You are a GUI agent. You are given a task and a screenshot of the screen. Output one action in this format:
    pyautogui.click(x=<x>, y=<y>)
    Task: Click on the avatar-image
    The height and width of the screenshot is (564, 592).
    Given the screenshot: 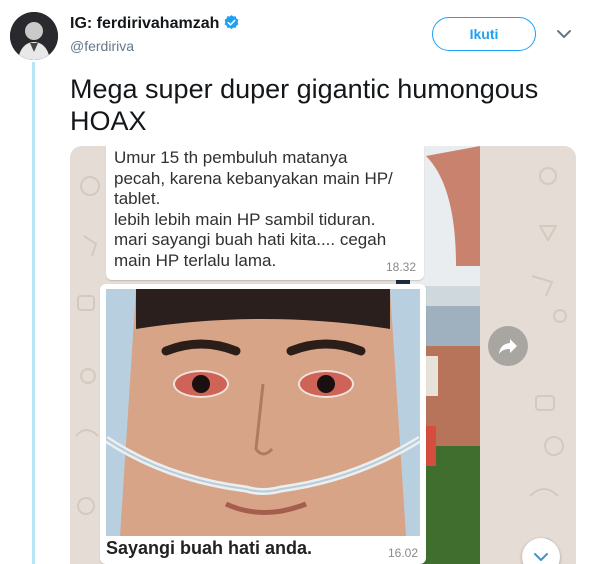 What is the action you would take?
    pyautogui.click(x=34, y=36)
    